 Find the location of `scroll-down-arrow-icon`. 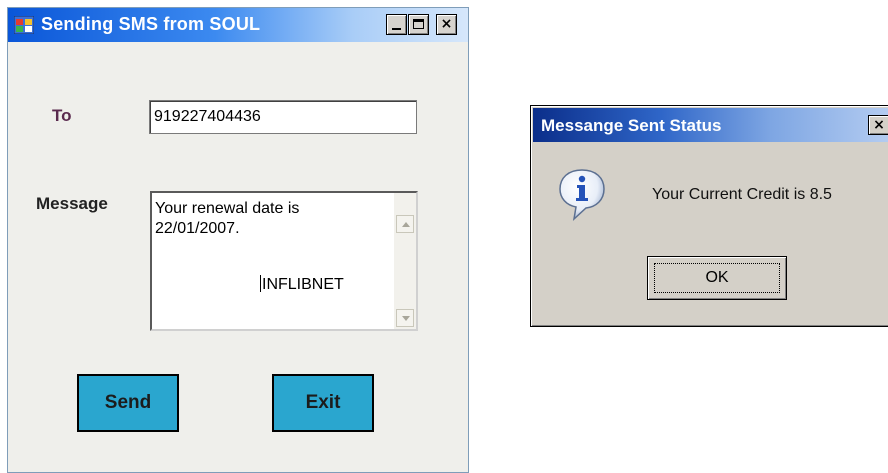

scroll-down-arrow-icon is located at coordinates (406, 318).